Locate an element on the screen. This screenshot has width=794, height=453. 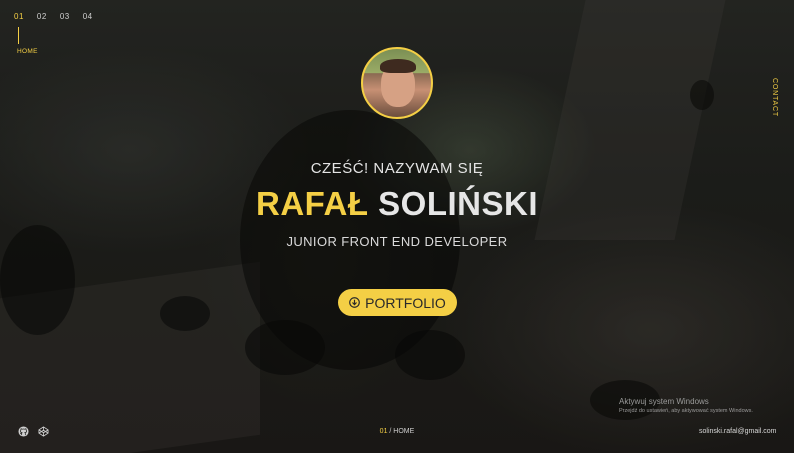
windows-notice-title: Aktywuj system Windows is located at coordinates (664, 401).